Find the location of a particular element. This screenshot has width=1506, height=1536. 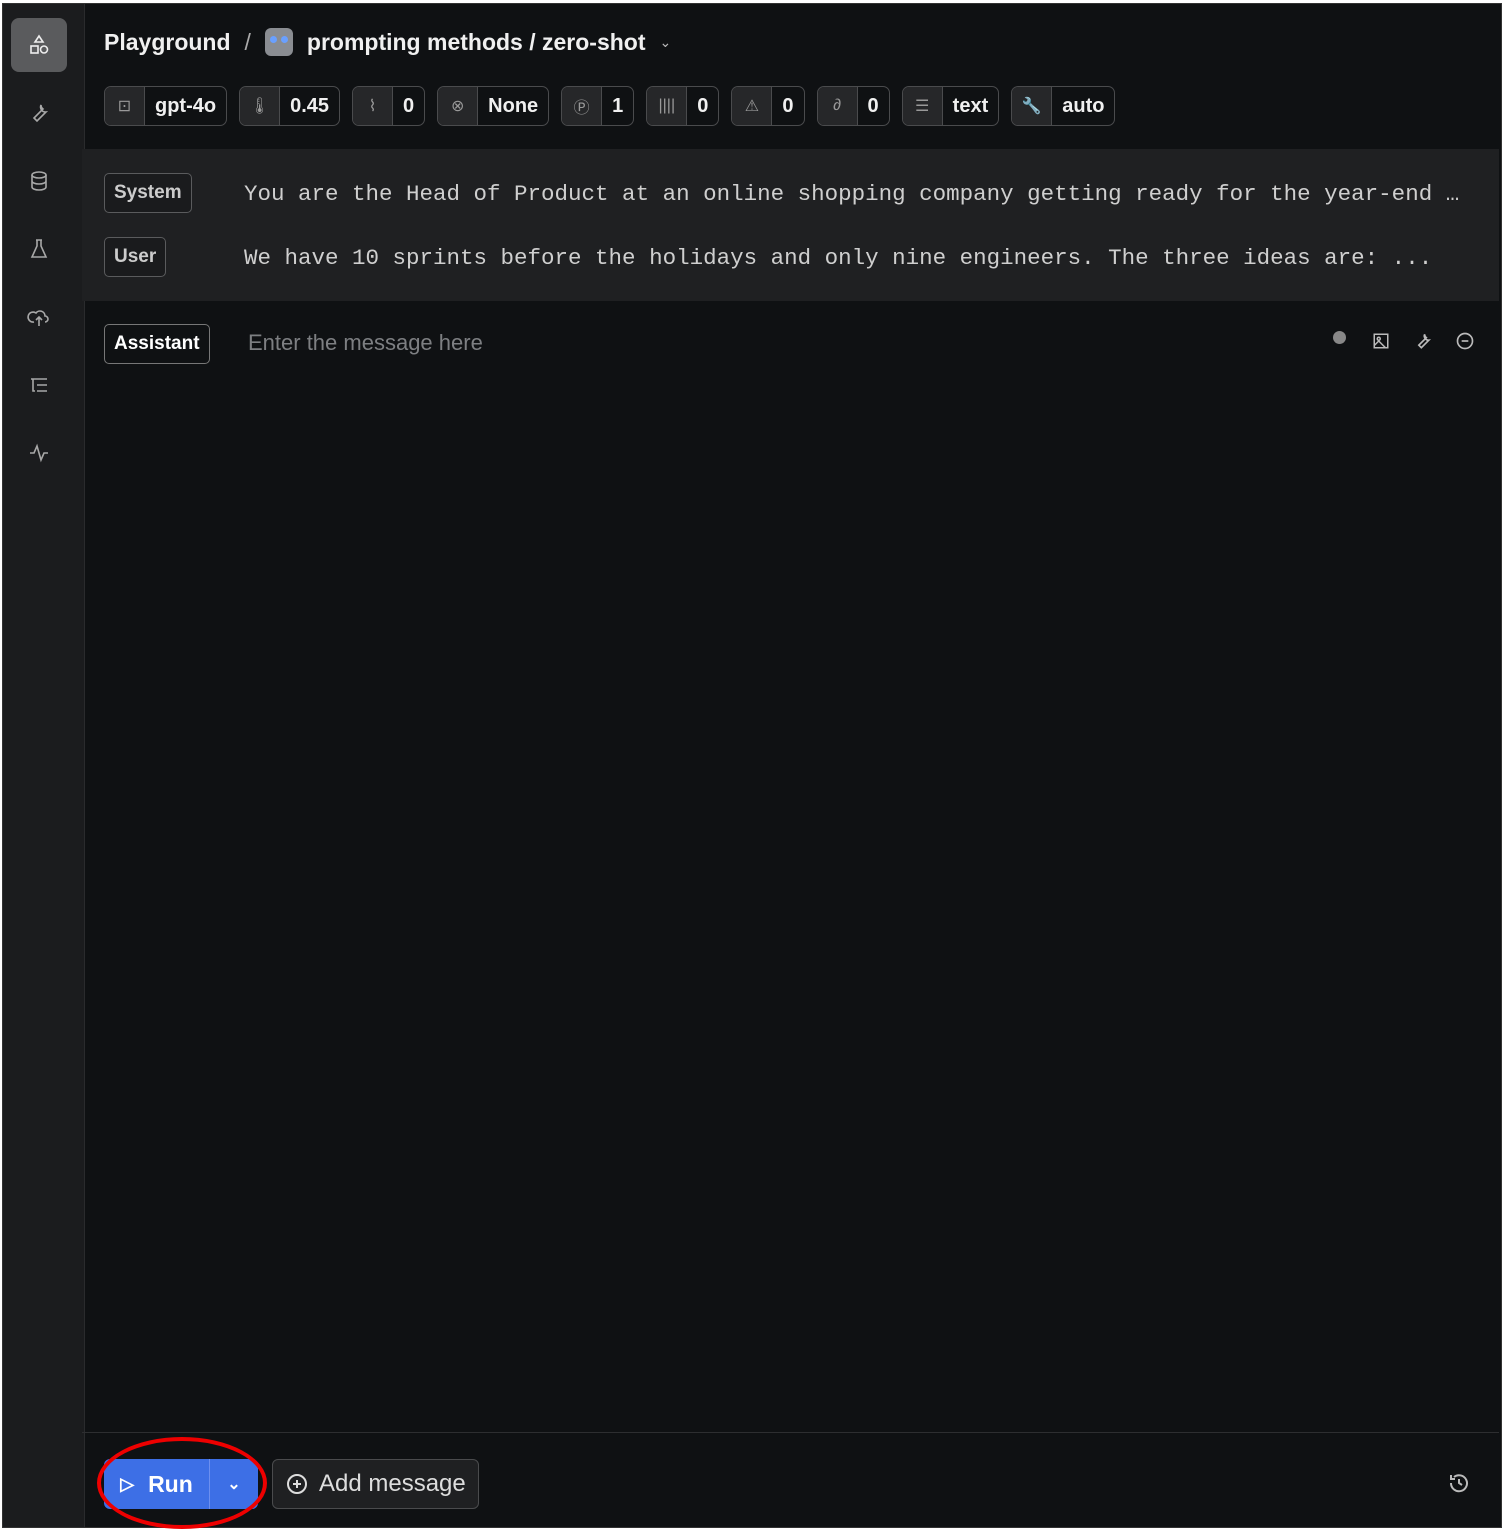

message-assistant: Assistant is located at coordinates (157, 344).